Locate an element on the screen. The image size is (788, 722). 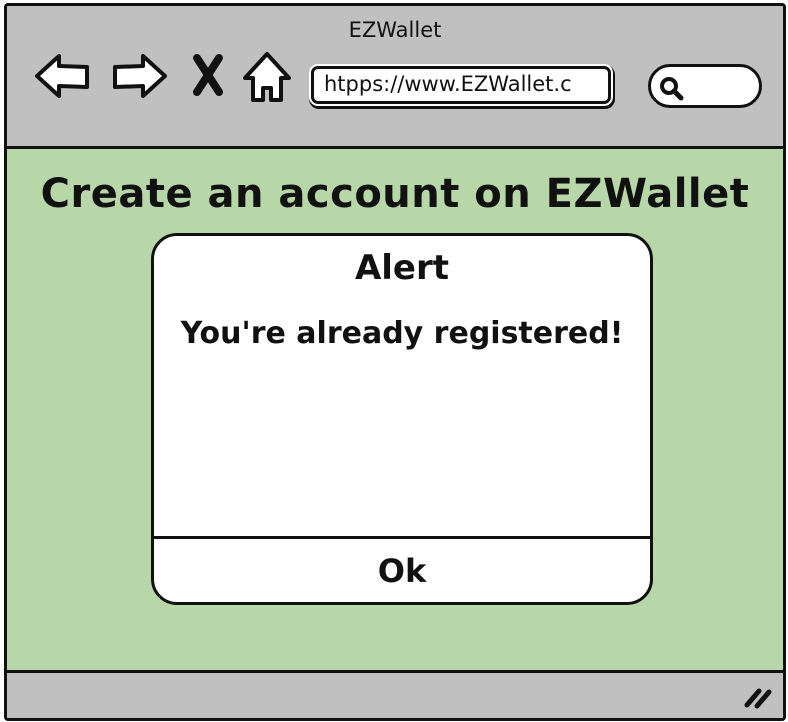
window-title: EZWallet is located at coordinates (395, 30).